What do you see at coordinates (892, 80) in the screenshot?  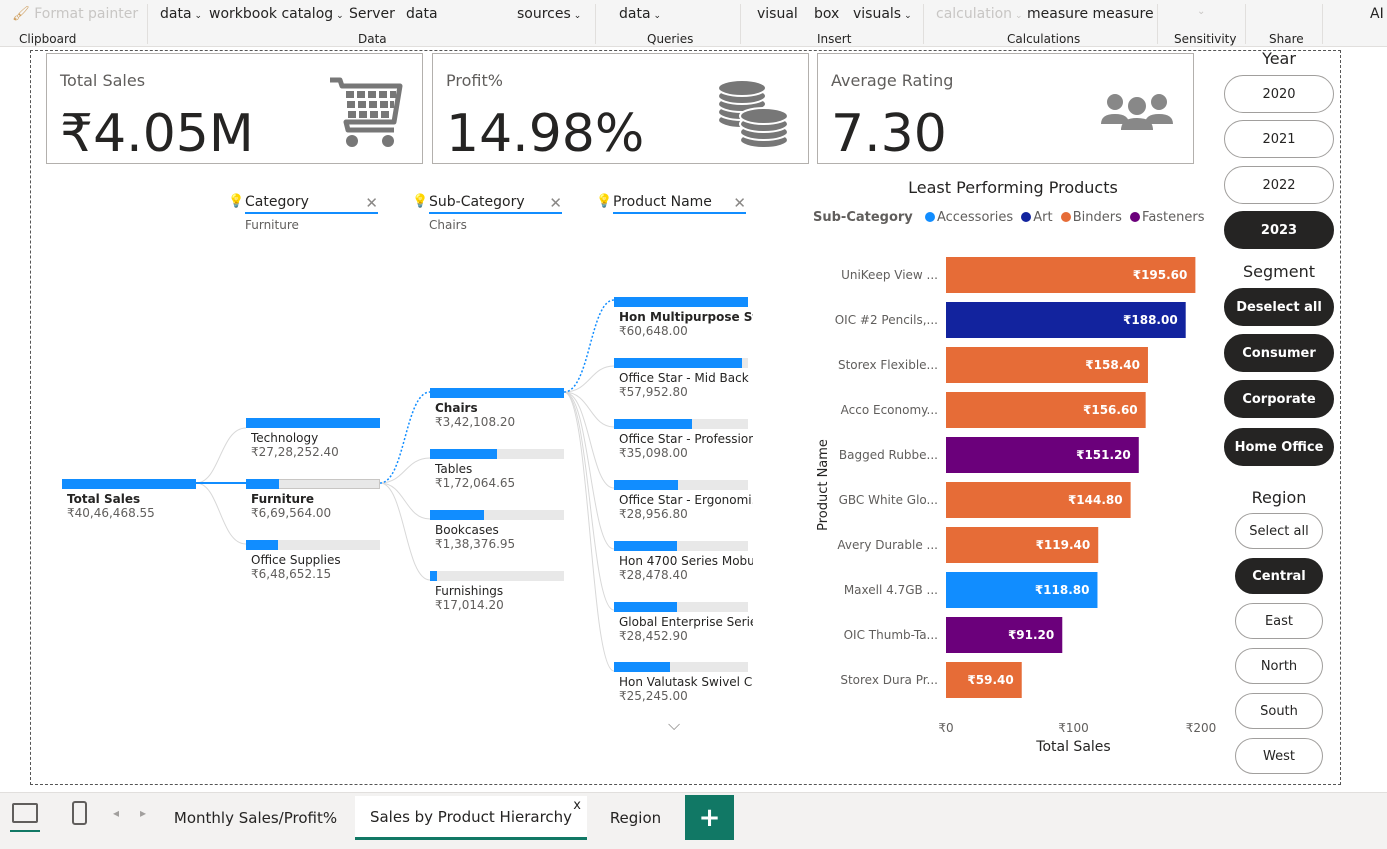 I see `card-label: Average Rating` at bounding box center [892, 80].